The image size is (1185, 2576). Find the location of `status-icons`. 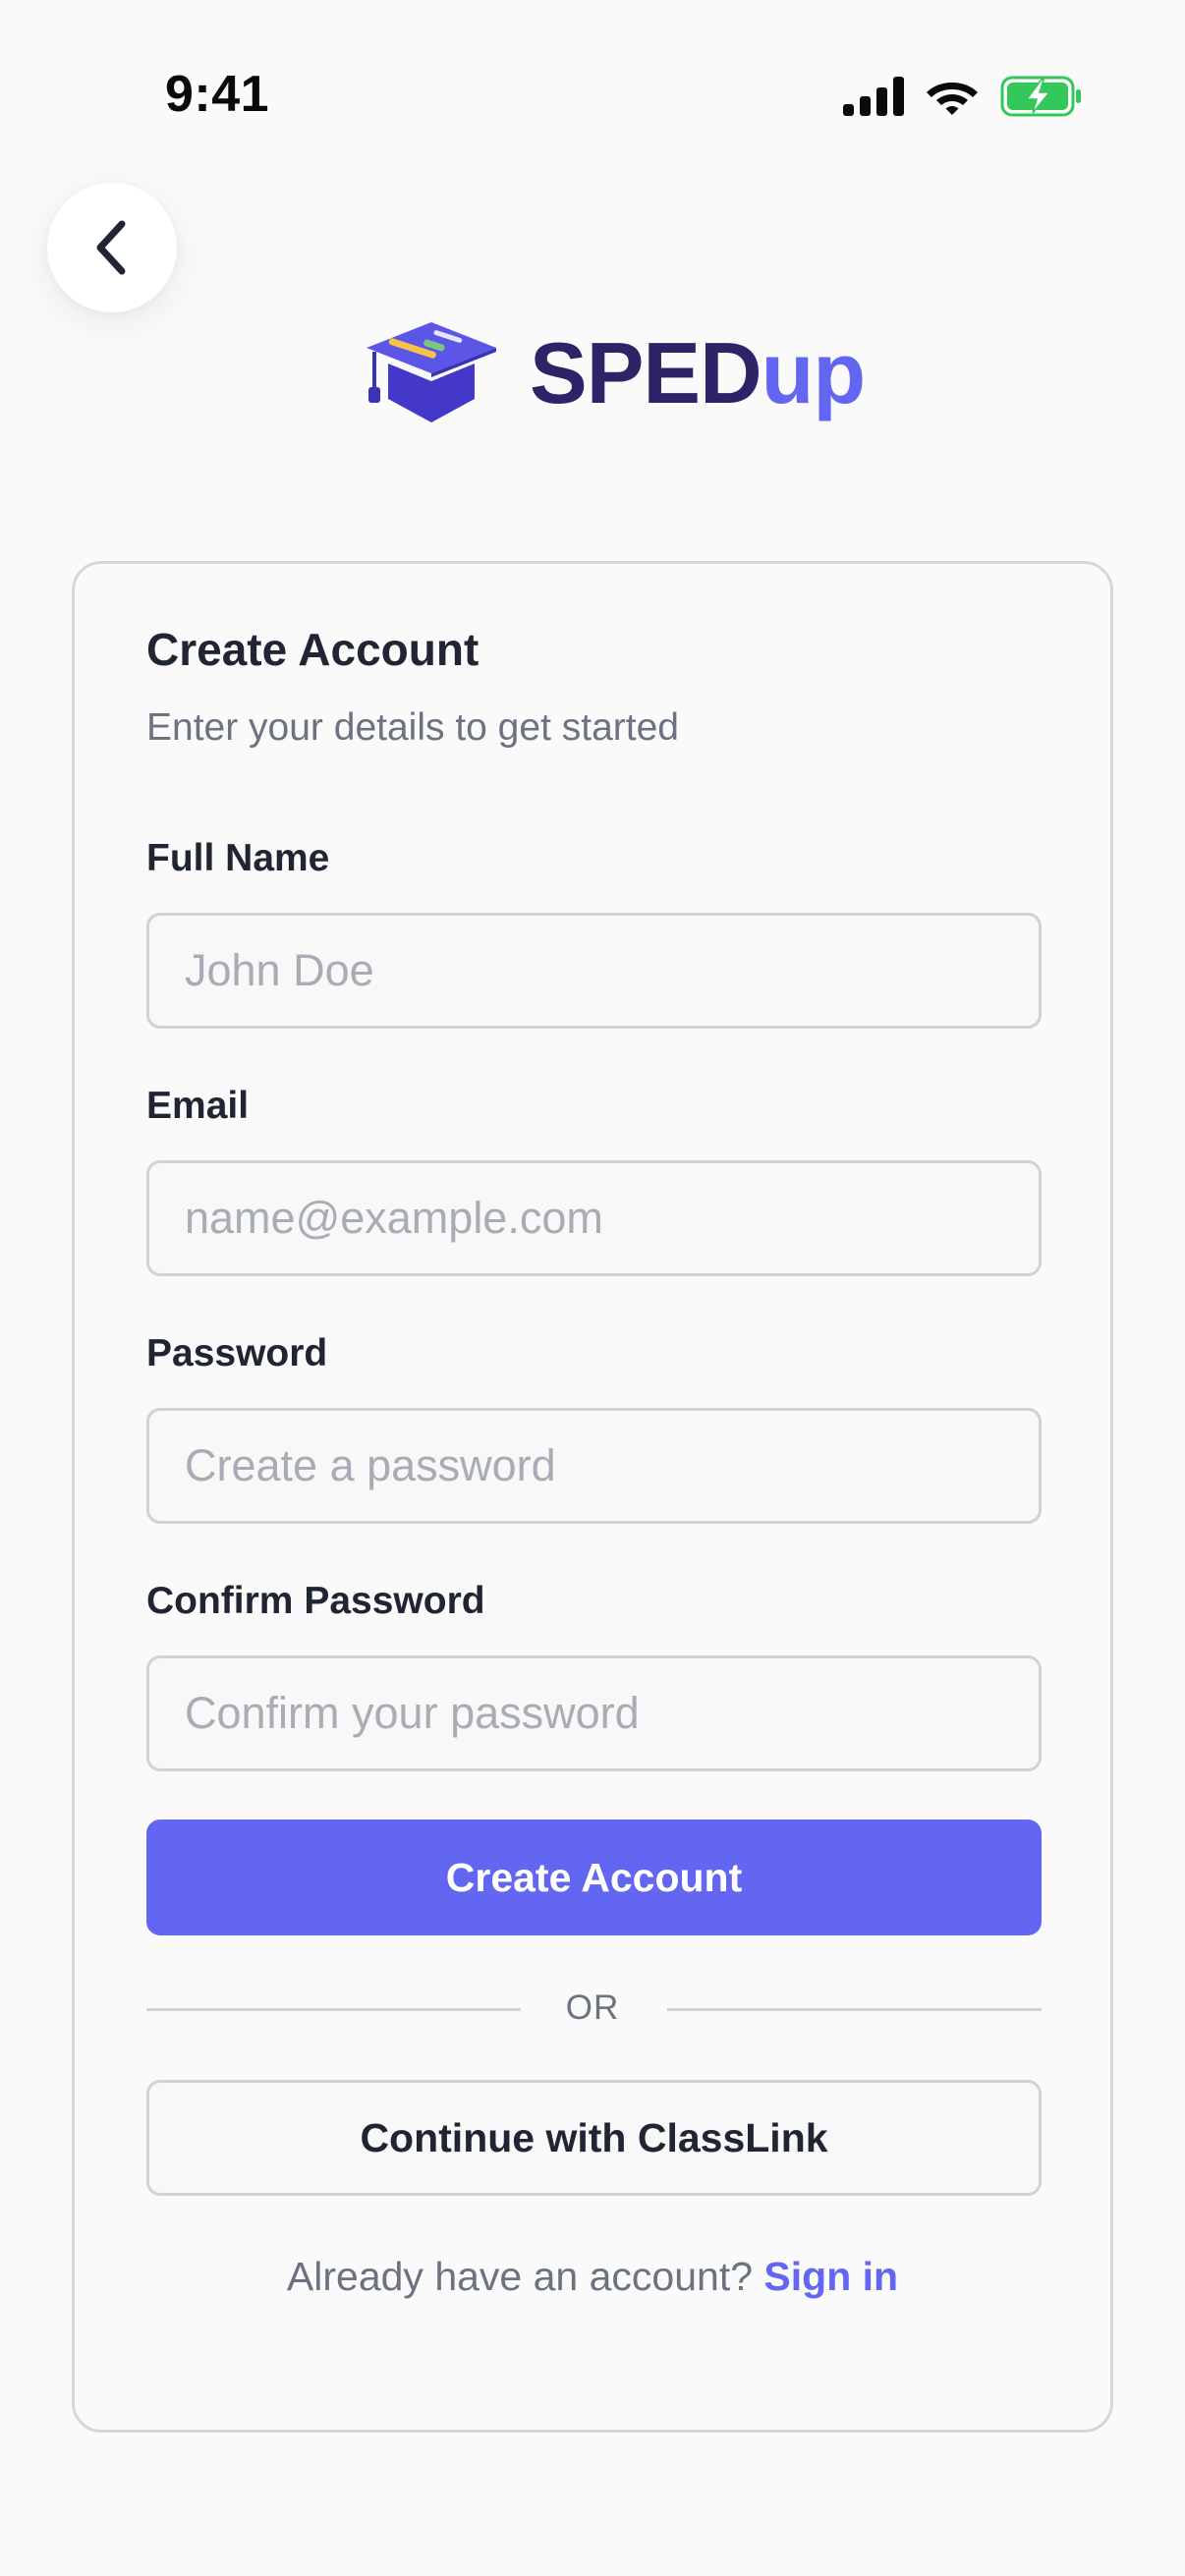

status-icons is located at coordinates (963, 96).